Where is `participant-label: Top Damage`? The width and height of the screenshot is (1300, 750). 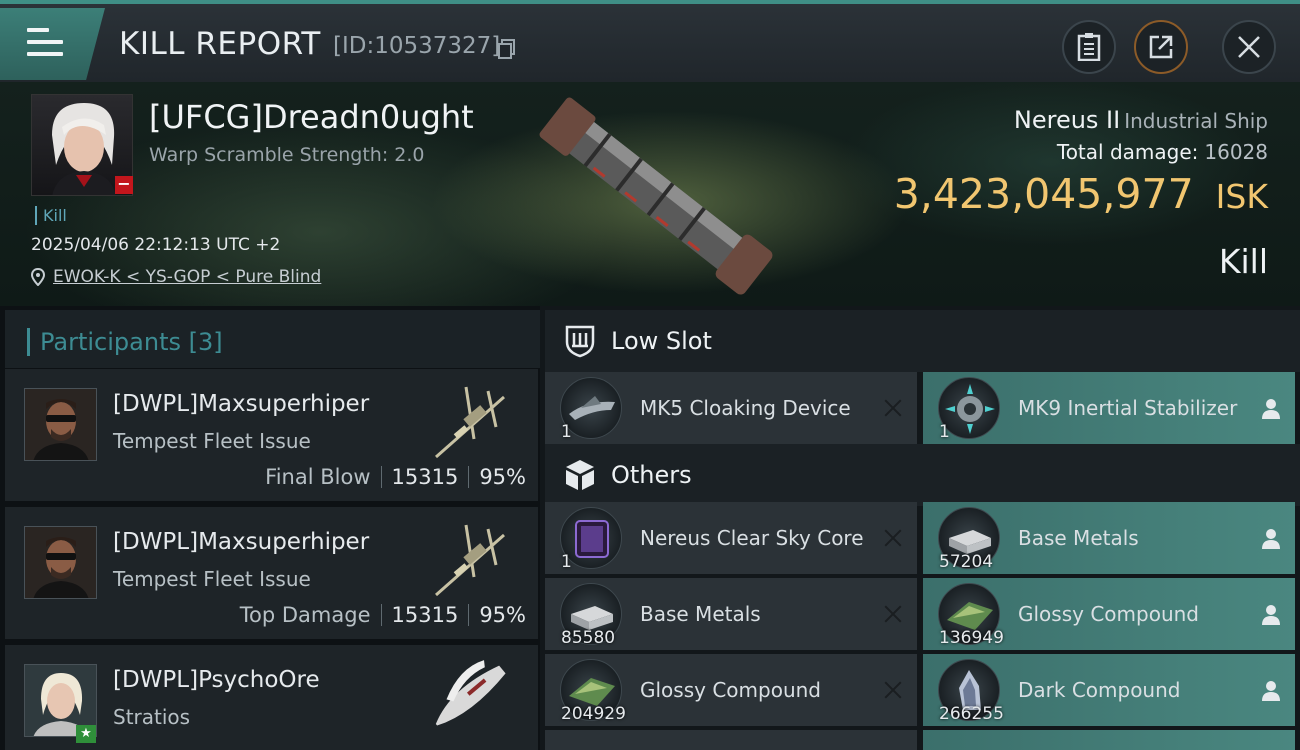
participant-label: Top Damage is located at coordinates (305, 615).